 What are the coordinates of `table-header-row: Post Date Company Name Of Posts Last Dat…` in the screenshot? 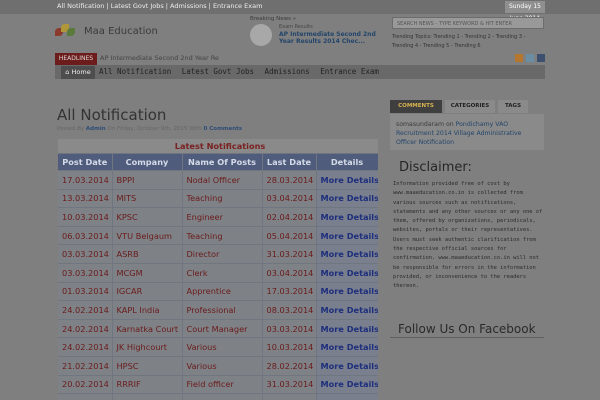 It's located at (218, 162).